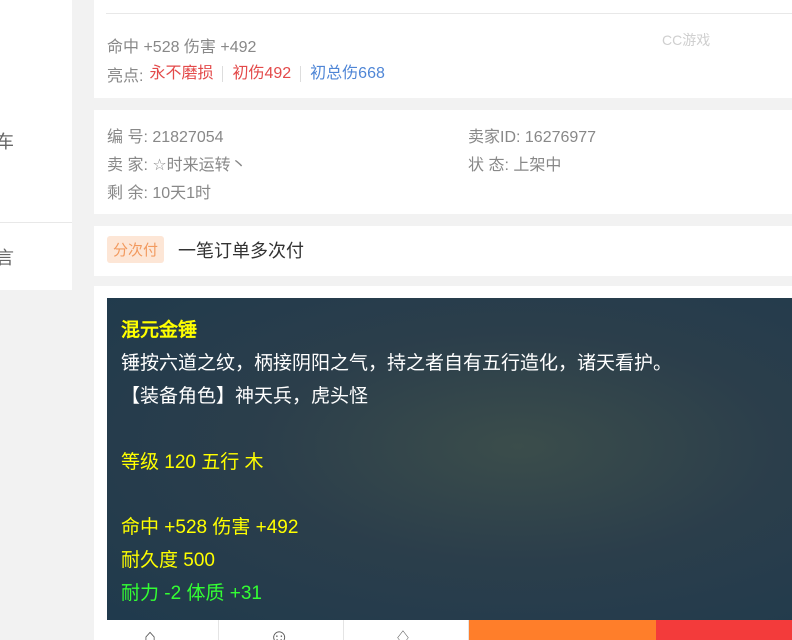 This screenshot has width=792, height=640. What do you see at coordinates (403, 634) in the screenshot?
I see `bag-icon: ♢` at bounding box center [403, 634].